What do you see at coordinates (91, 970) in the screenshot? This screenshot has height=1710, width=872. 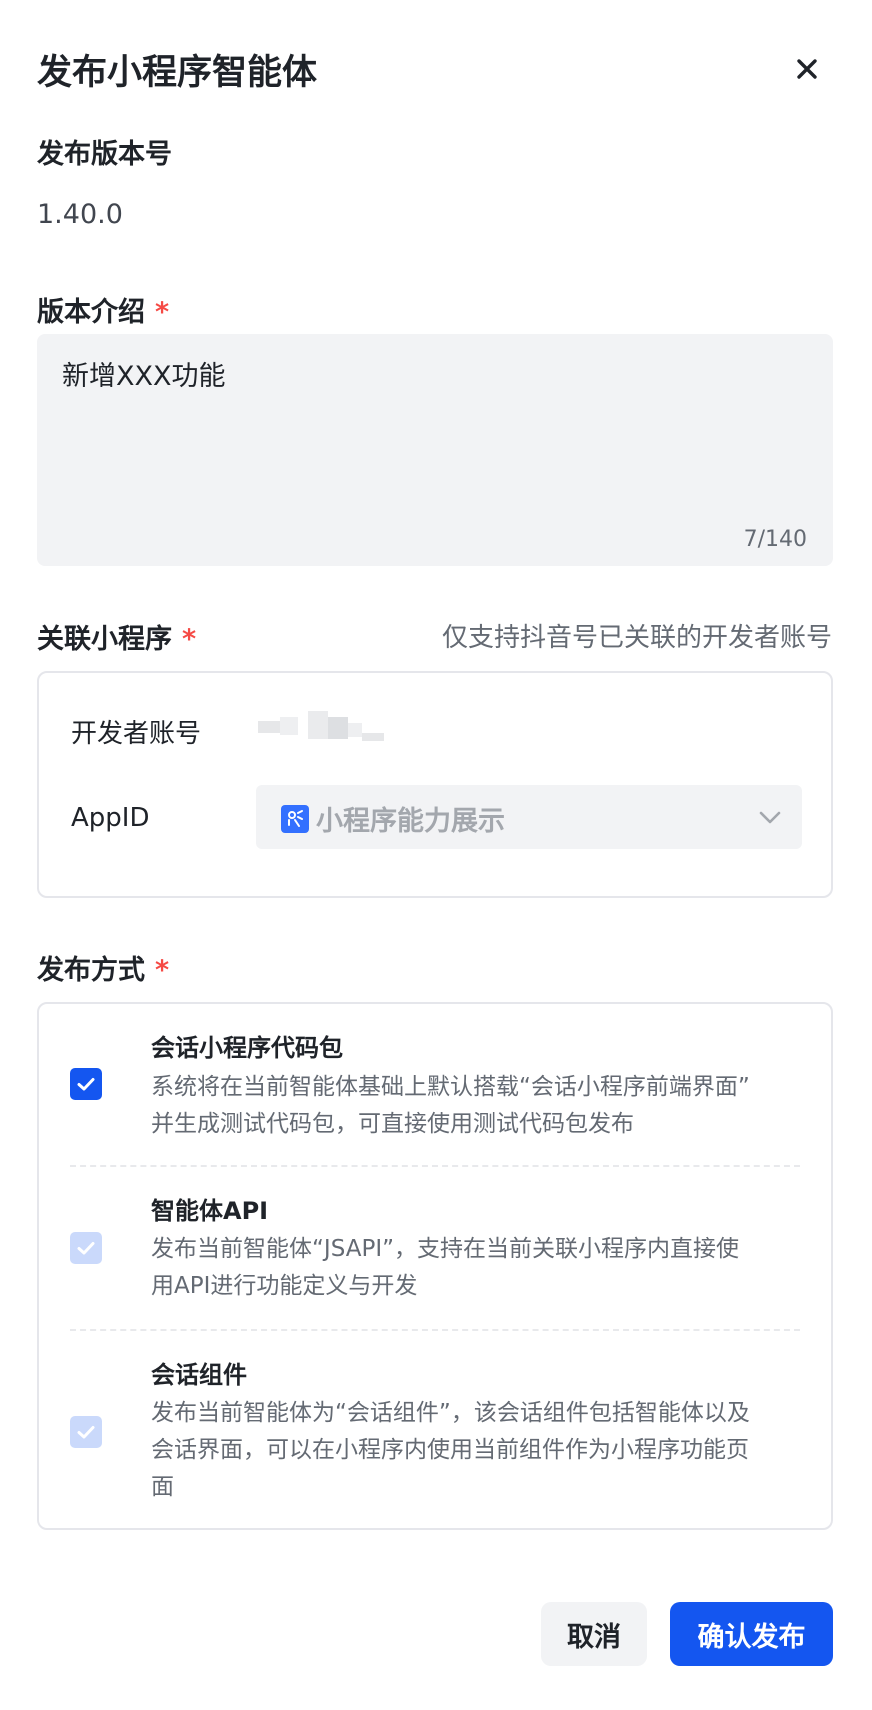 I see `publish-method-label-text: 发布方式` at bounding box center [91, 970].